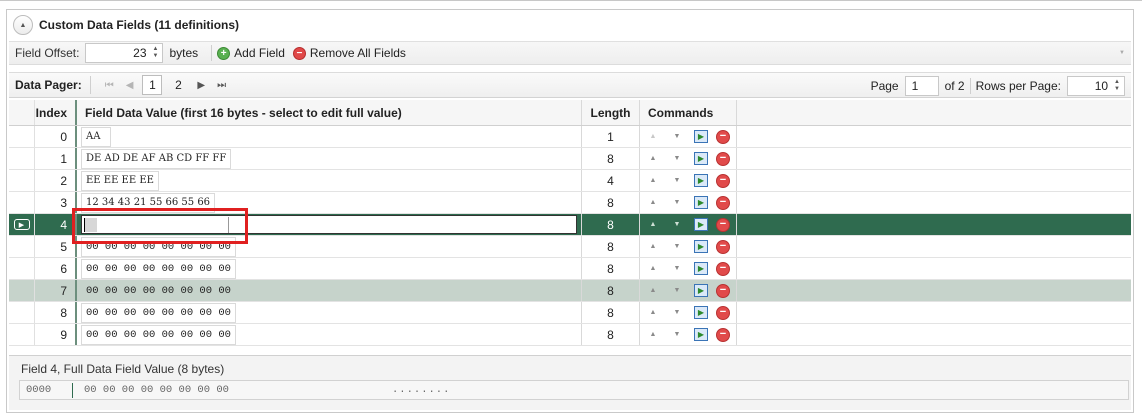  What do you see at coordinates (56, 112) in the screenshot?
I see `index-column-header: Index` at bounding box center [56, 112].